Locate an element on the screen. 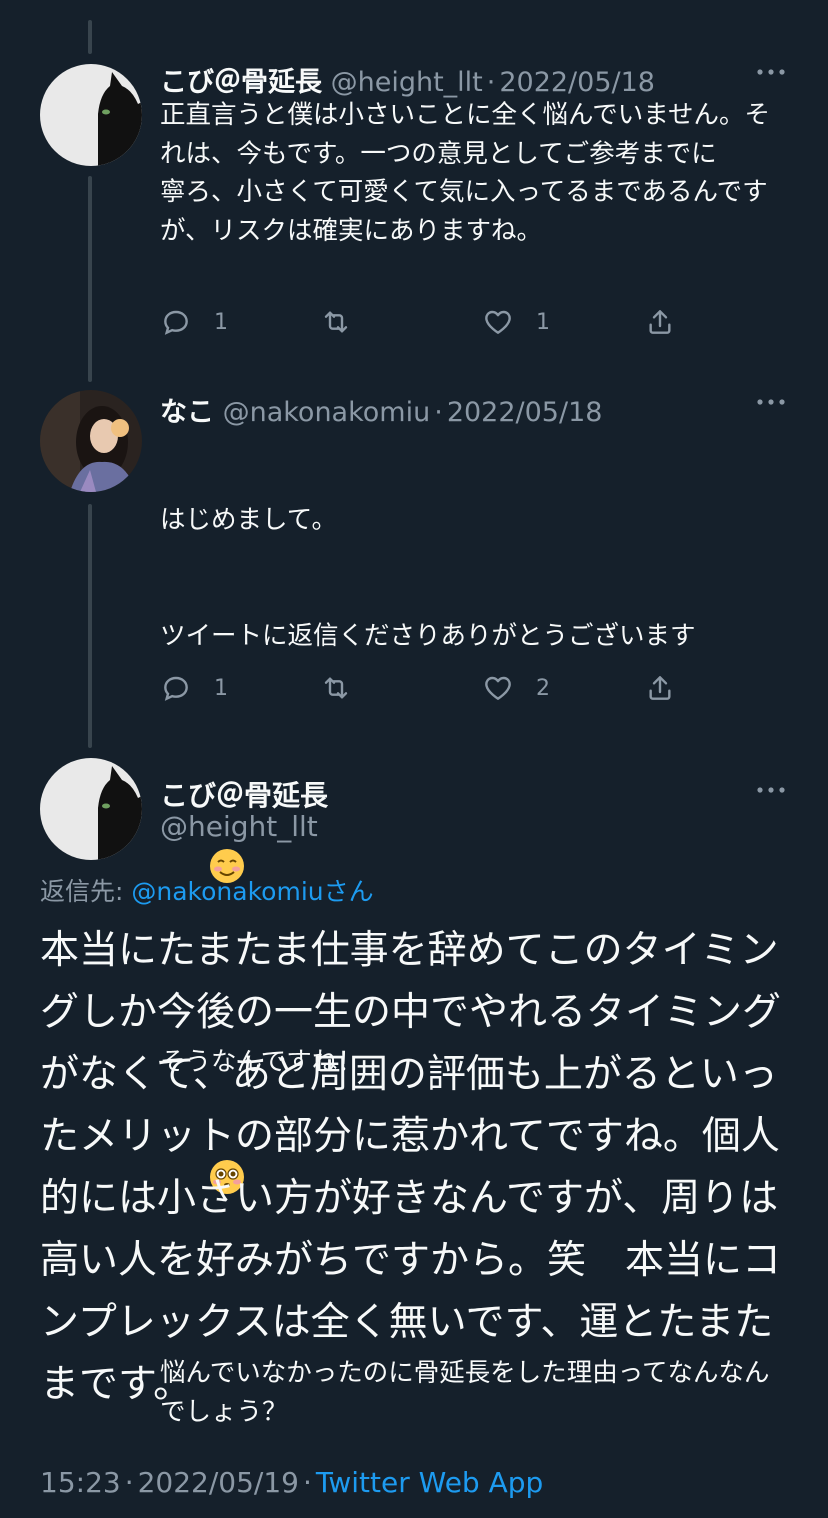 Image resolution: width=828 pixels, height=1518 pixels. tweet-time: 15:23 is located at coordinates (80, 1482).